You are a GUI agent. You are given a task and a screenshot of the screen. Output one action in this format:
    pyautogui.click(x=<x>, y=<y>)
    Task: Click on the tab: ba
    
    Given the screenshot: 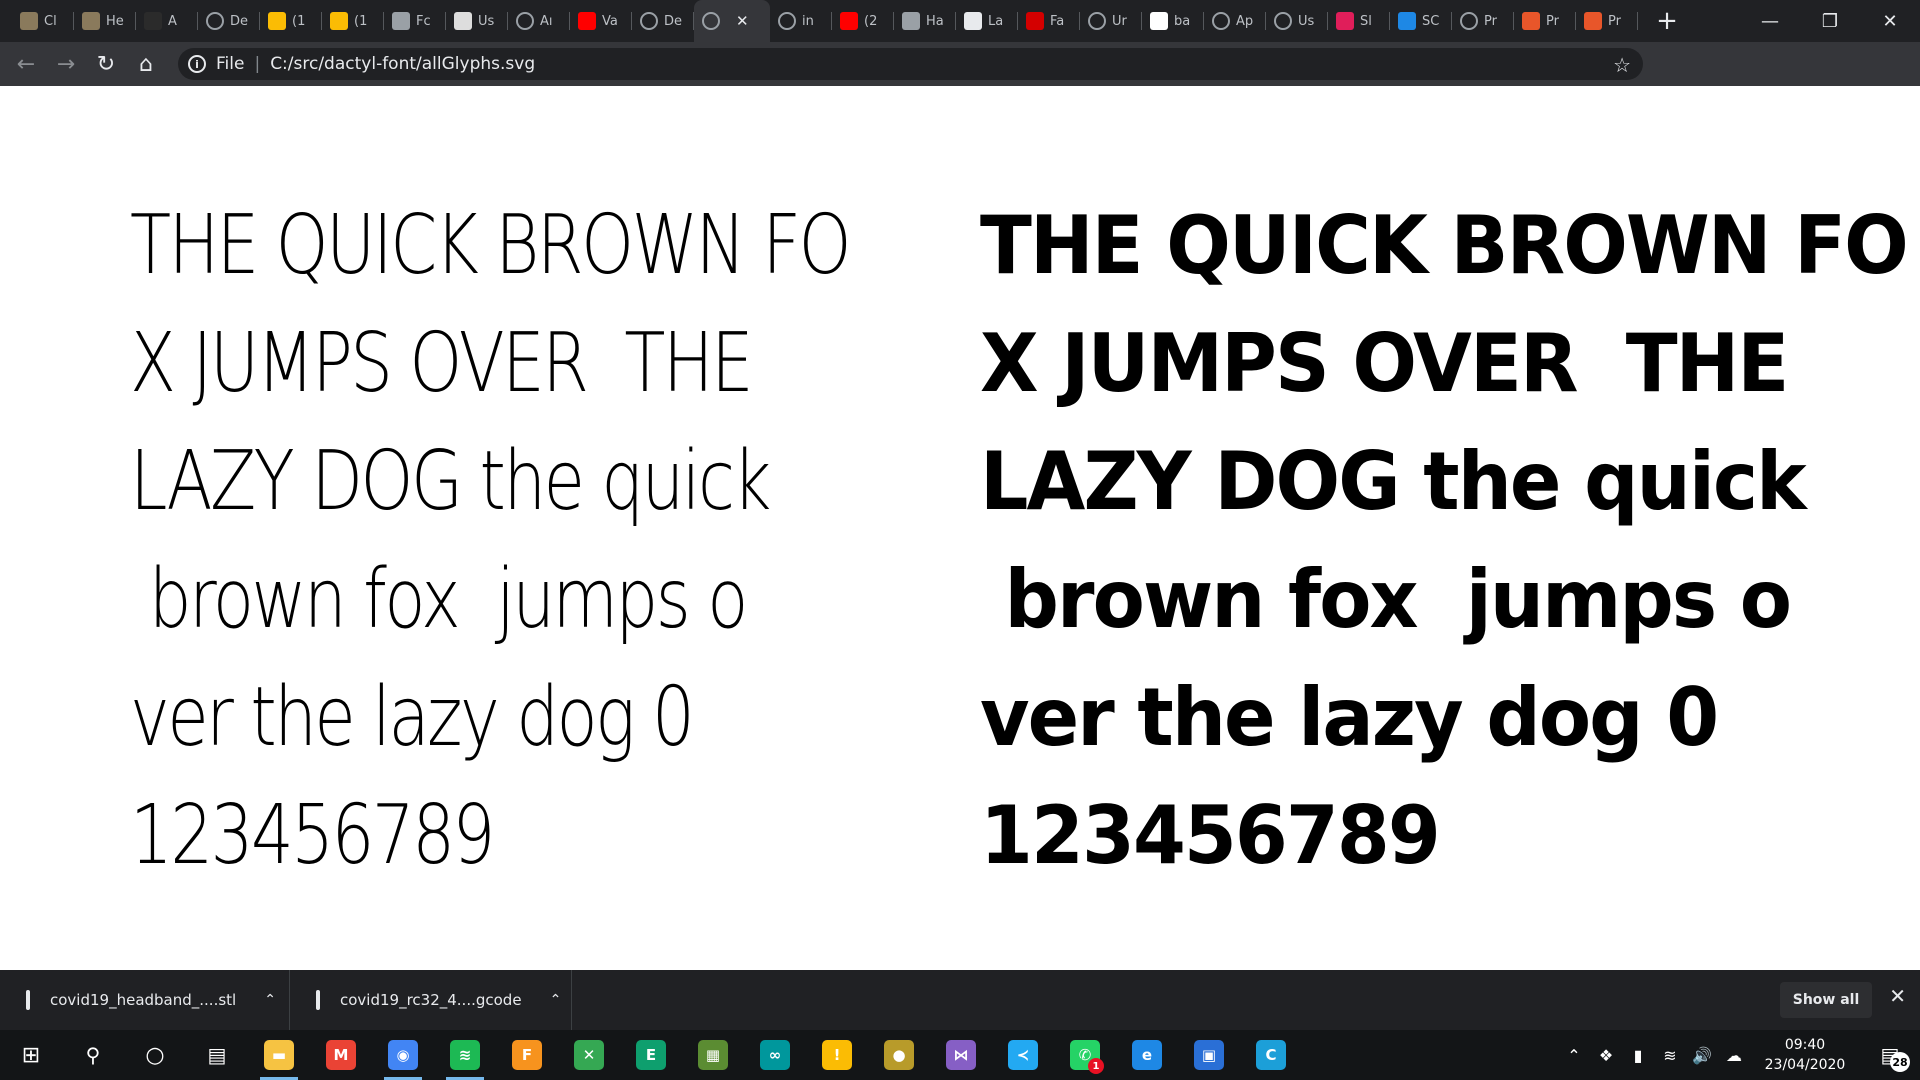 What is the action you would take?
    pyautogui.click(x=1173, y=21)
    